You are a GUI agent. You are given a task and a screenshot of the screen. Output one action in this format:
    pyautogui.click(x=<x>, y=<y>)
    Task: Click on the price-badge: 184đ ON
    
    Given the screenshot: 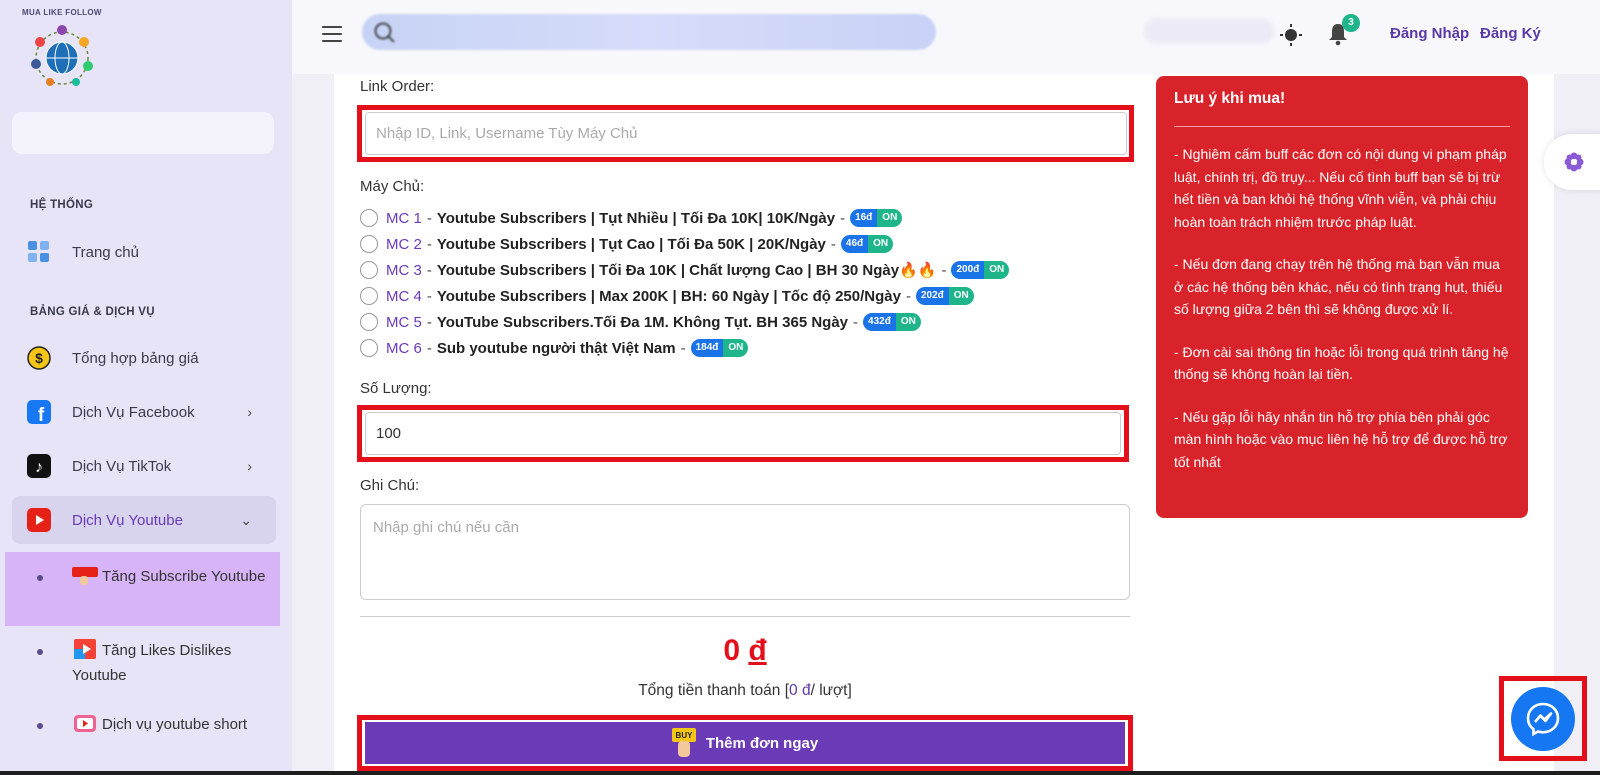 What is the action you would take?
    pyautogui.click(x=719, y=348)
    